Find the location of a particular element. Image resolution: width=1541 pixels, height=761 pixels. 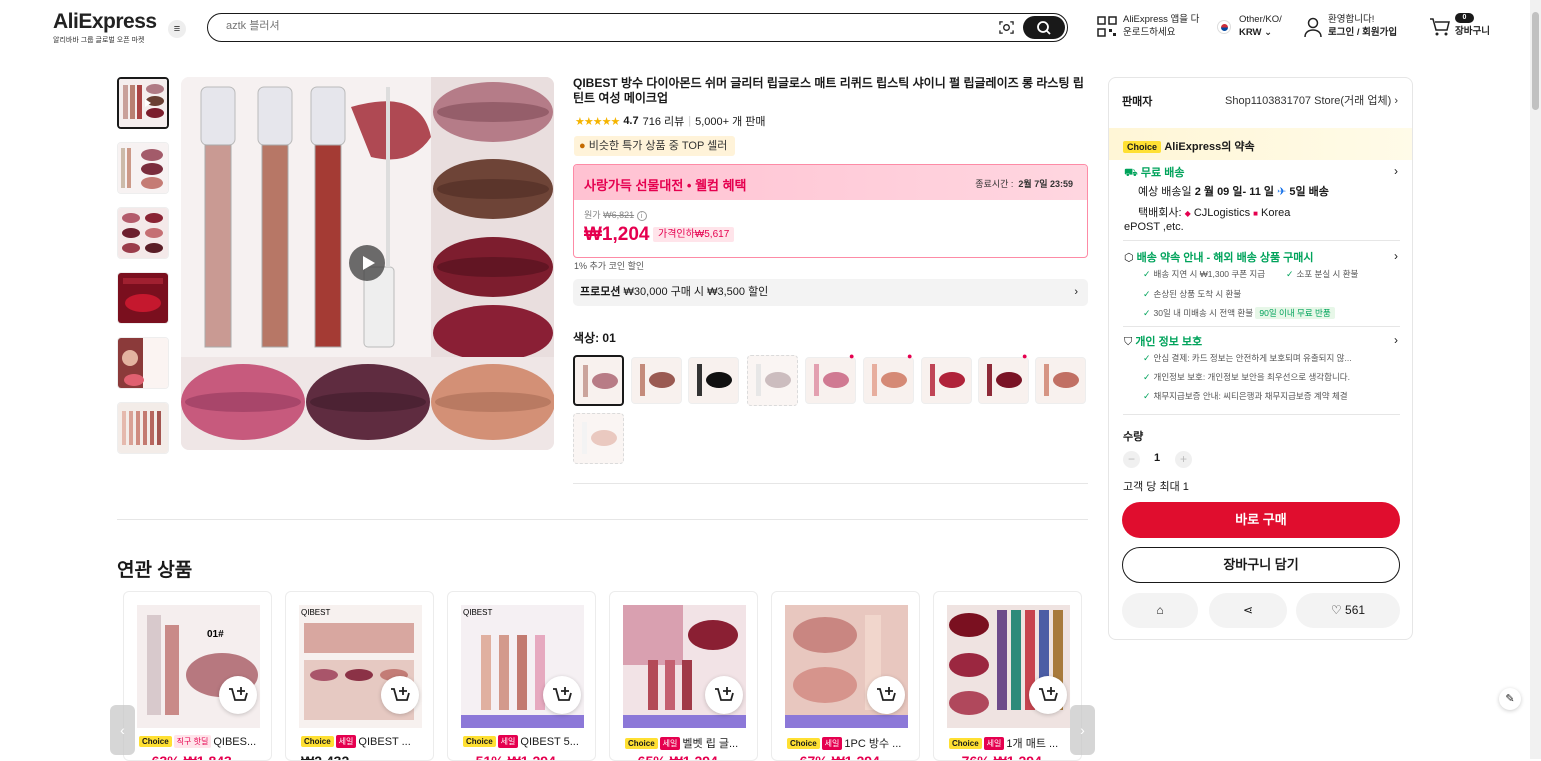

add-to-cart-button: 장바구니 담기 is located at coordinates (1261, 565).